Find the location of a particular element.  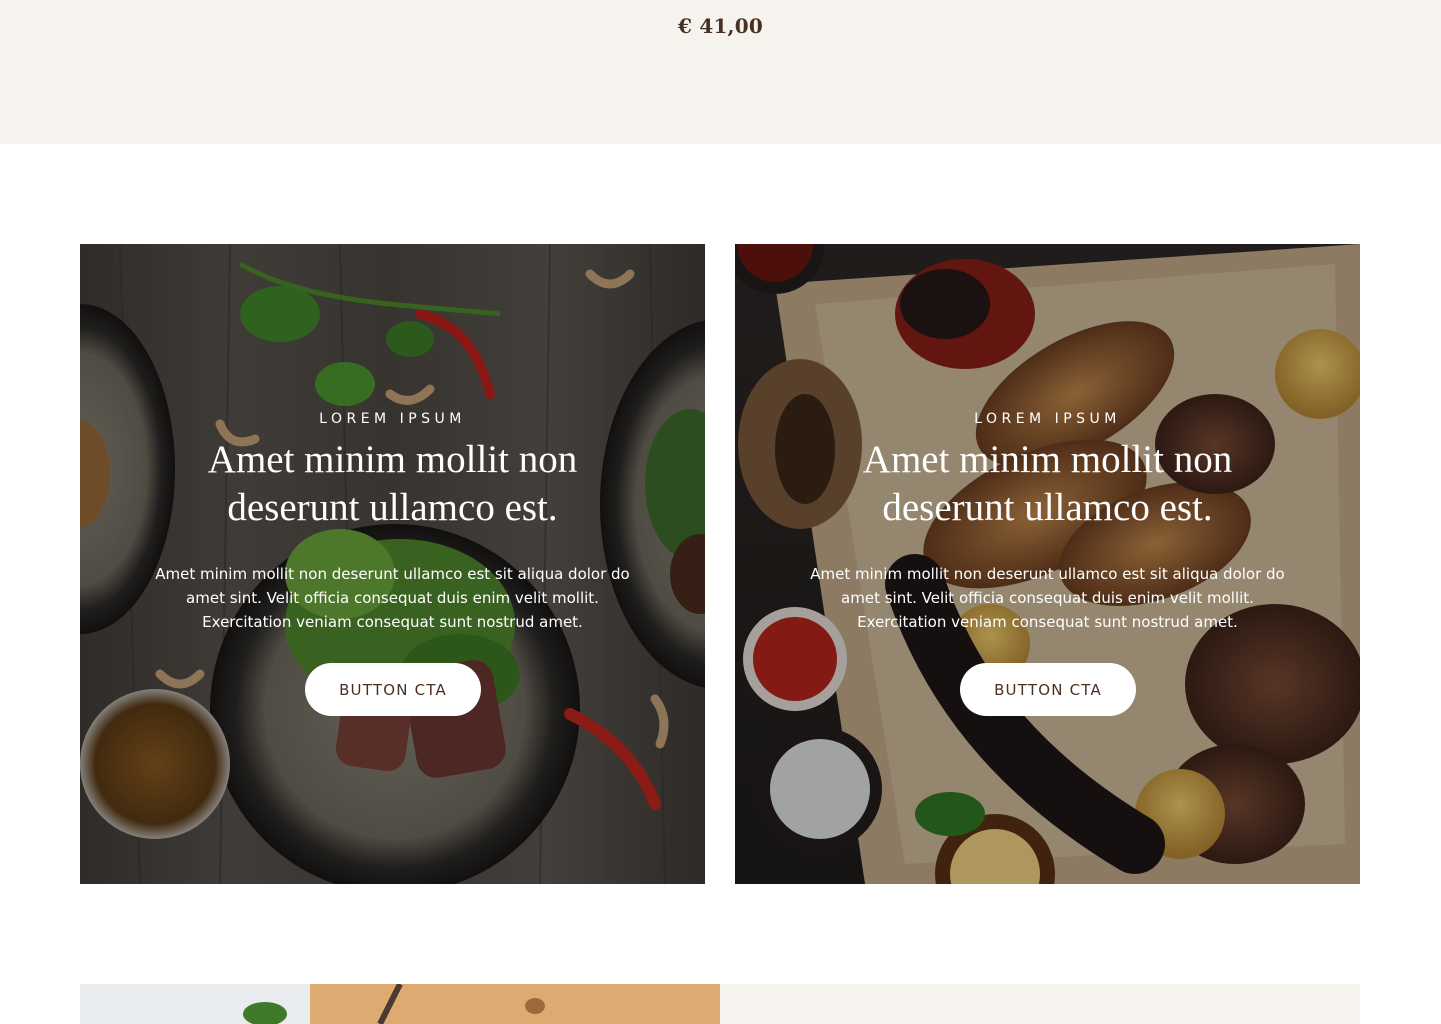

product-price-section: € 41,00 is located at coordinates (720, 72).